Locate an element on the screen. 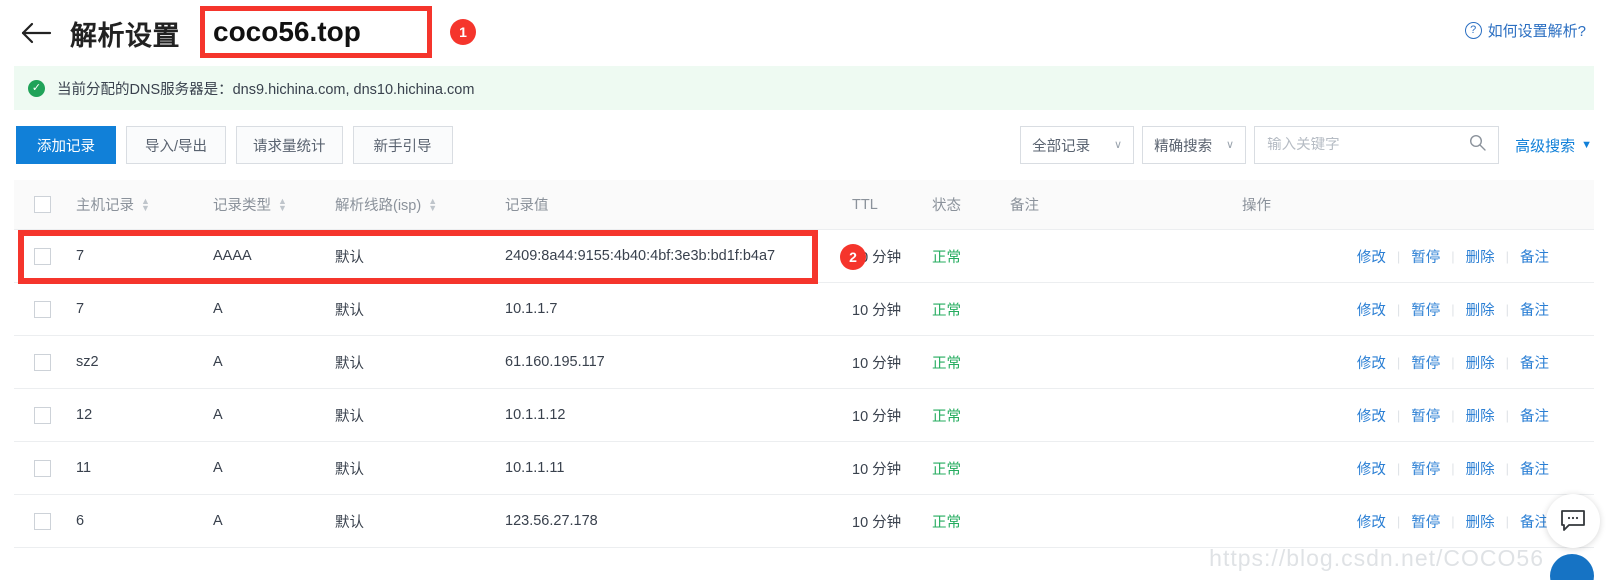 The height and width of the screenshot is (580, 1608). import-export-button: 导入/导出 is located at coordinates (176, 145).